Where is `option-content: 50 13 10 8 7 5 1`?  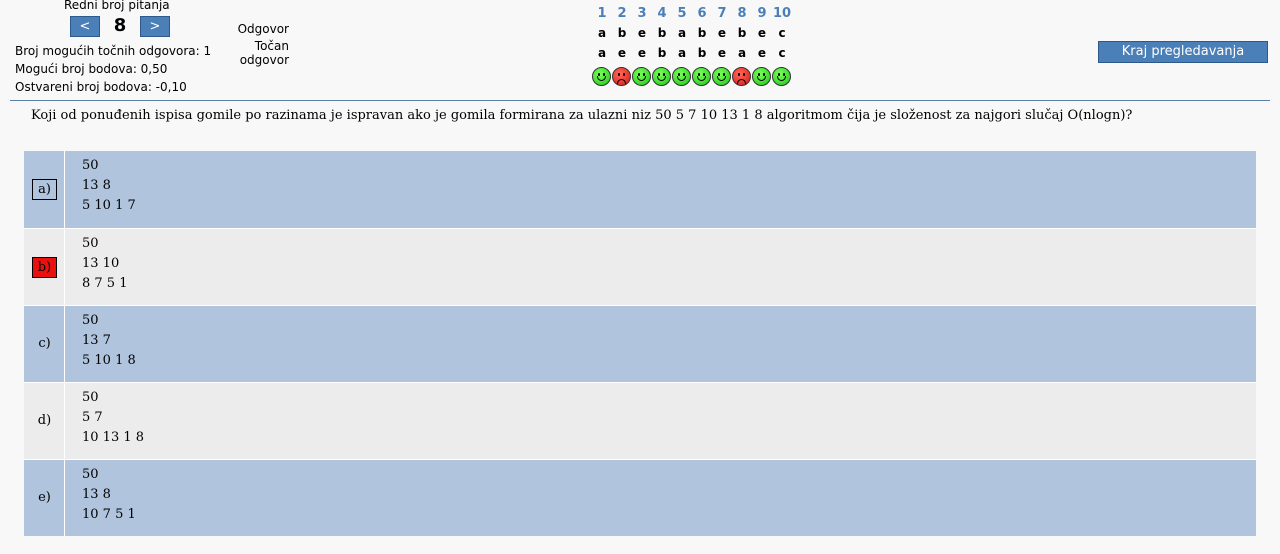 option-content: 50 13 10 8 7 5 1 is located at coordinates (104, 264).